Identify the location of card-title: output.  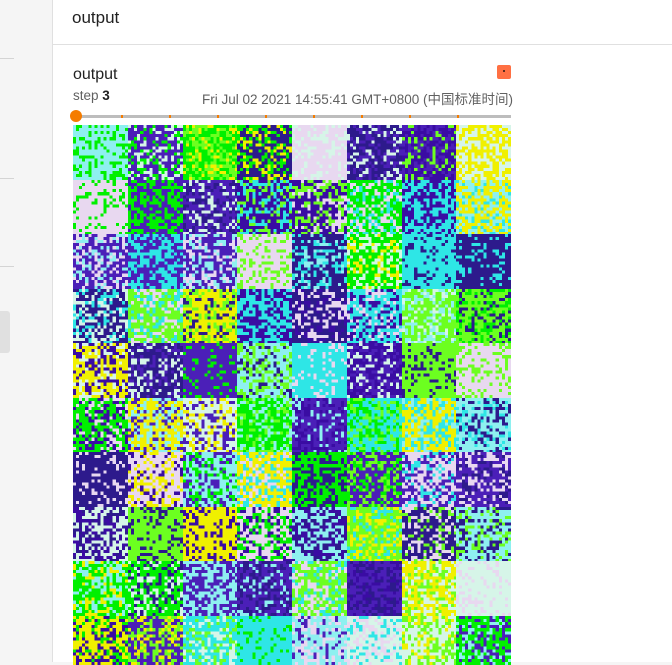
(95, 75).